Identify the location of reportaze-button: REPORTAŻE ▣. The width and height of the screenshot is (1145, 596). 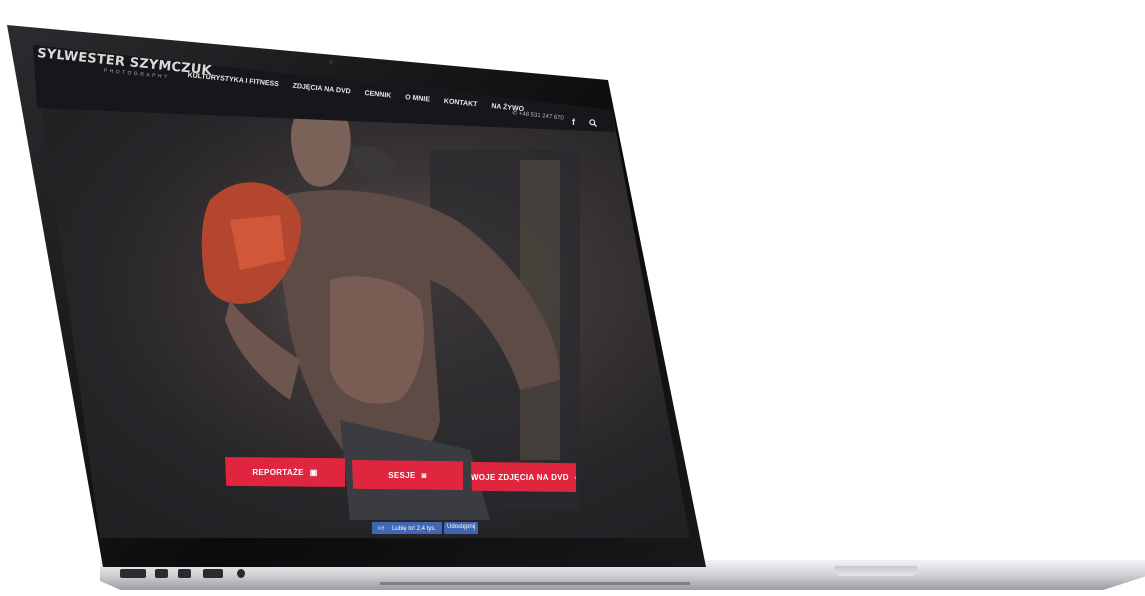
(285, 472).